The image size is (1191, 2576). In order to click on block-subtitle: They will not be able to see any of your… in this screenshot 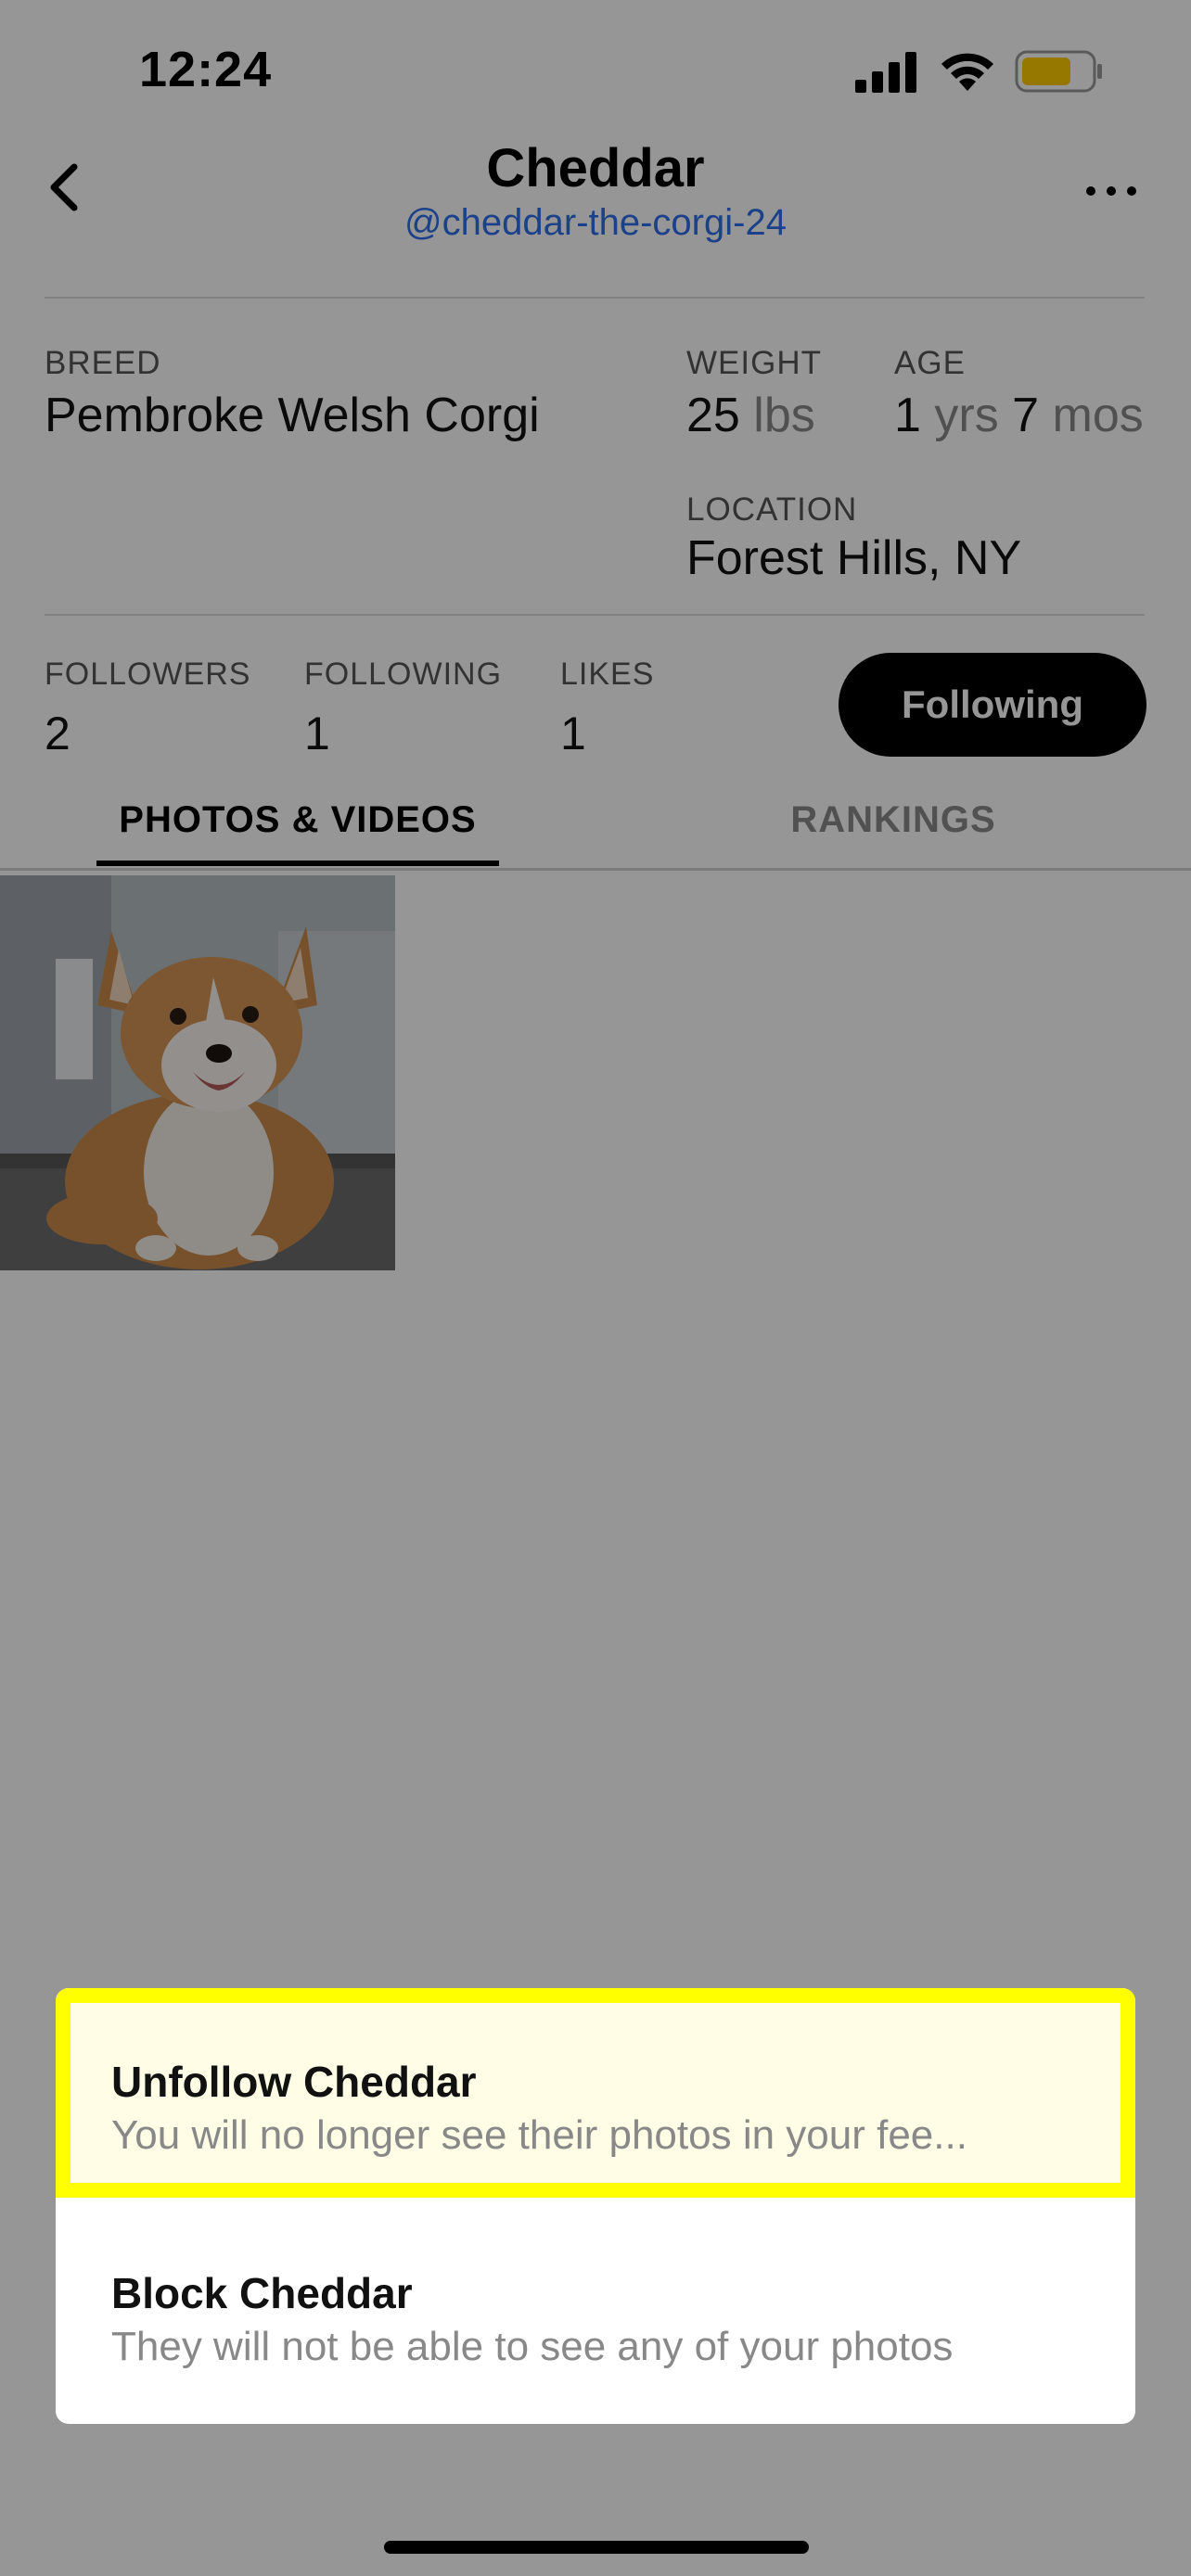, I will do `click(532, 2346)`.